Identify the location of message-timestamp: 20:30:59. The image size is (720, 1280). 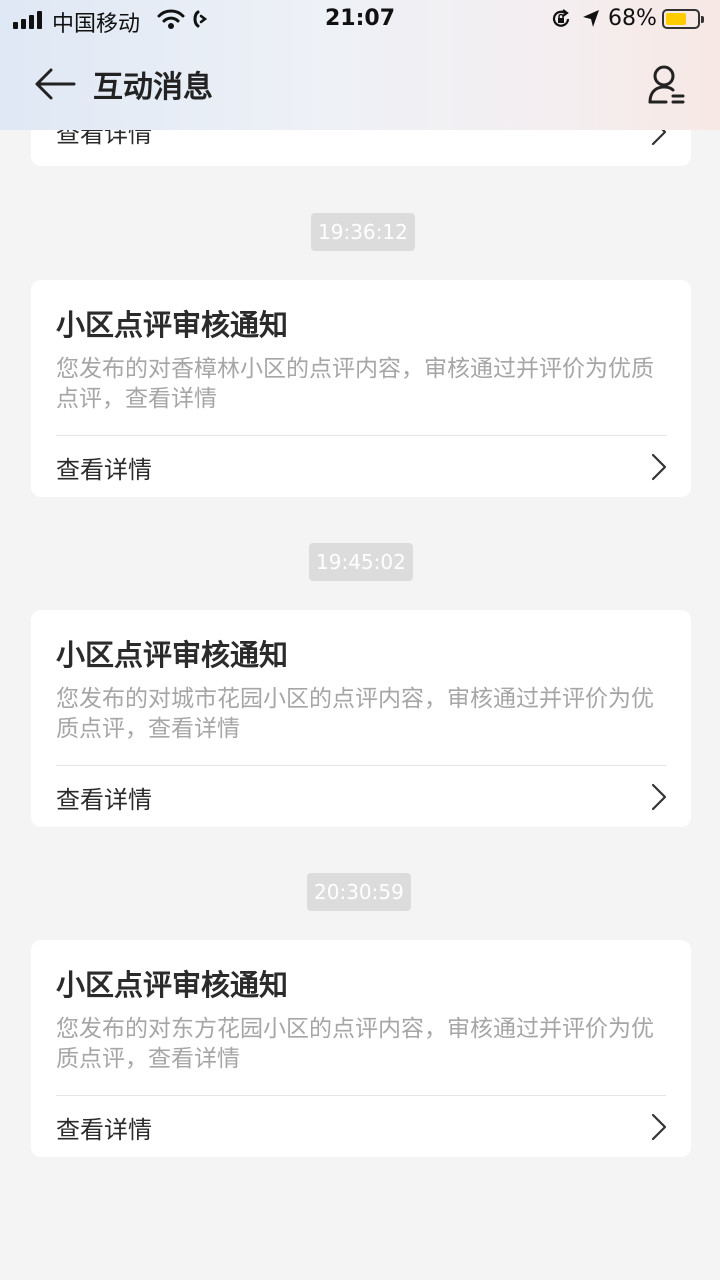
(359, 892).